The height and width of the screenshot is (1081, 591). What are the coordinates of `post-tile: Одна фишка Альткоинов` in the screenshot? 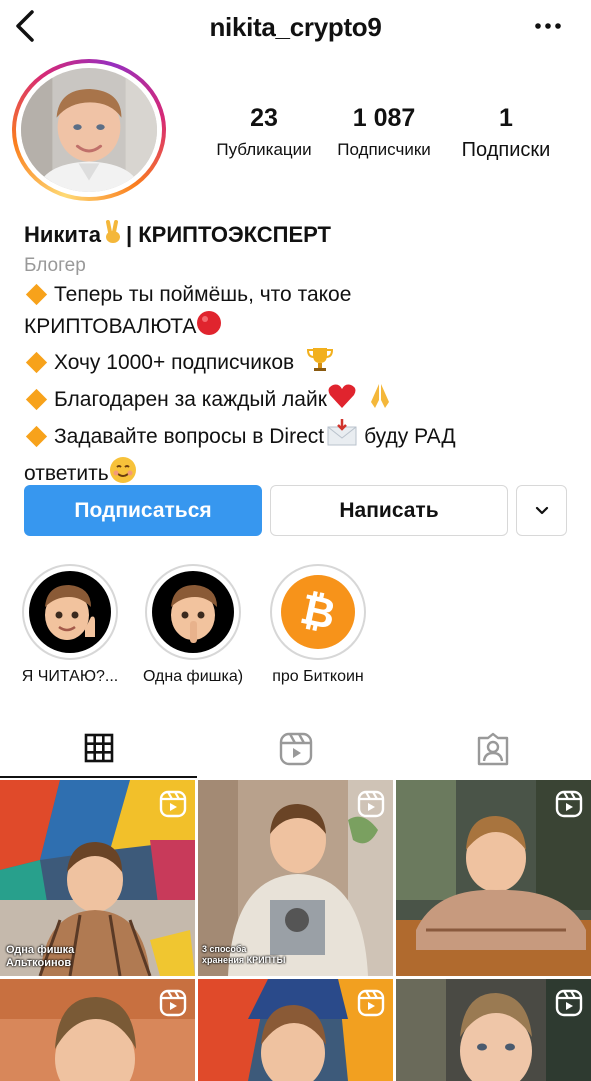 It's located at (97, 878).